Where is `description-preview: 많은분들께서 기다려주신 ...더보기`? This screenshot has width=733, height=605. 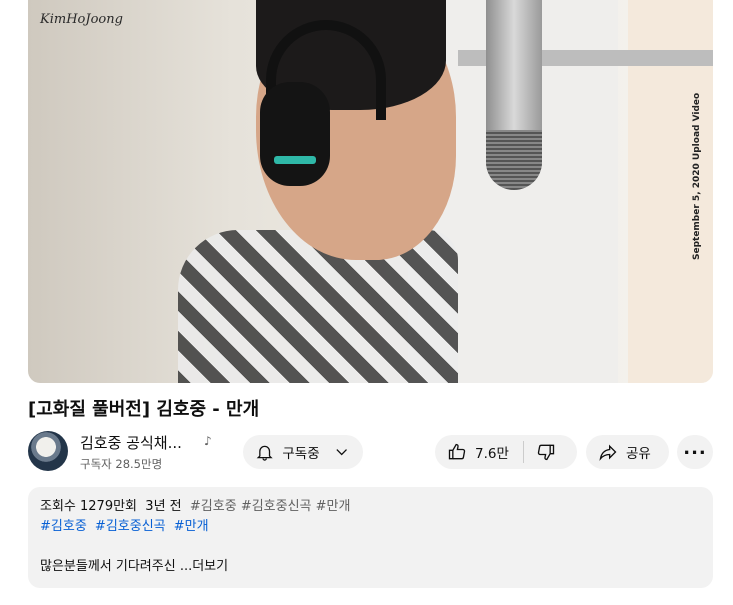 description-preview: 많은분들께서 기다려주신 ...더보기 is located at coordinates (370, 567).